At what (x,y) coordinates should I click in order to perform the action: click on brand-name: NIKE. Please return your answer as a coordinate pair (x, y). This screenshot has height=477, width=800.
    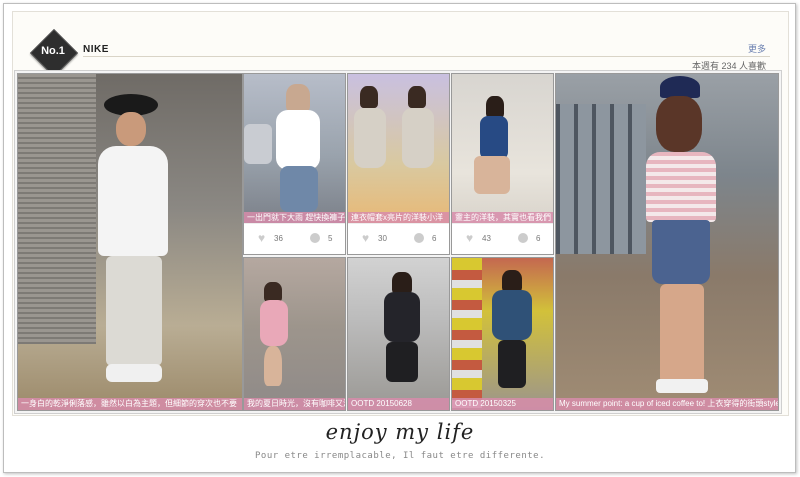
    Looking at the image, I should click on (96, 49).